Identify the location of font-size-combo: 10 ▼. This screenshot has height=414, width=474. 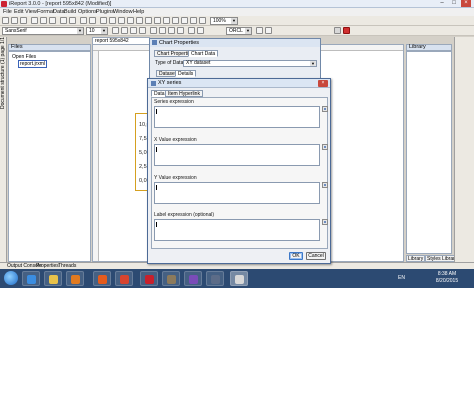
(97, 31).